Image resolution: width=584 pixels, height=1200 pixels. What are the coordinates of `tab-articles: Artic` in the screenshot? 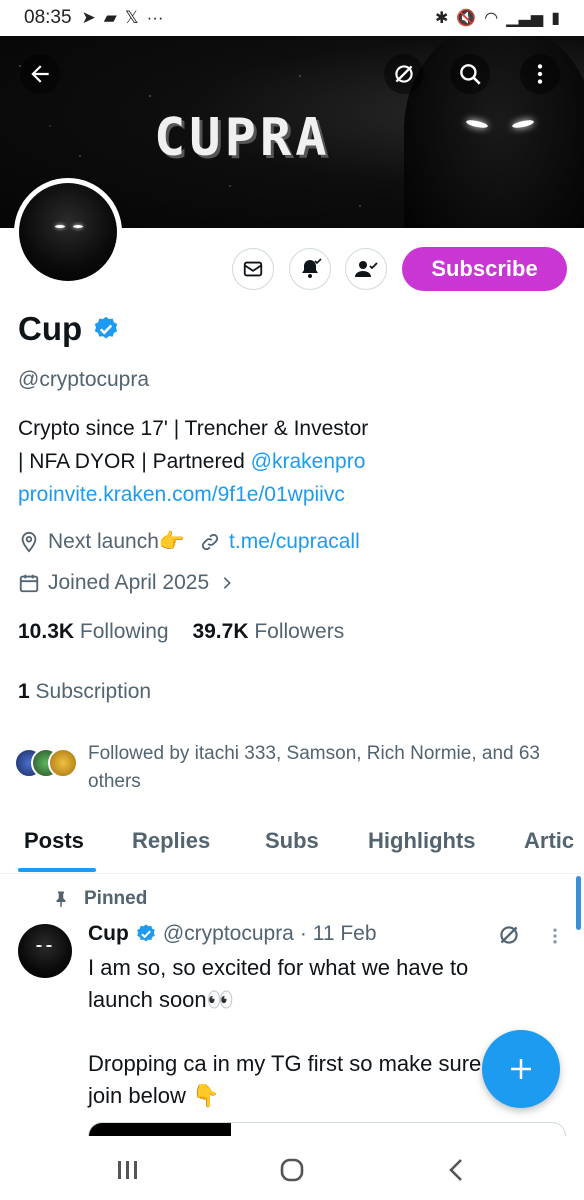 It's located at (549, 841).